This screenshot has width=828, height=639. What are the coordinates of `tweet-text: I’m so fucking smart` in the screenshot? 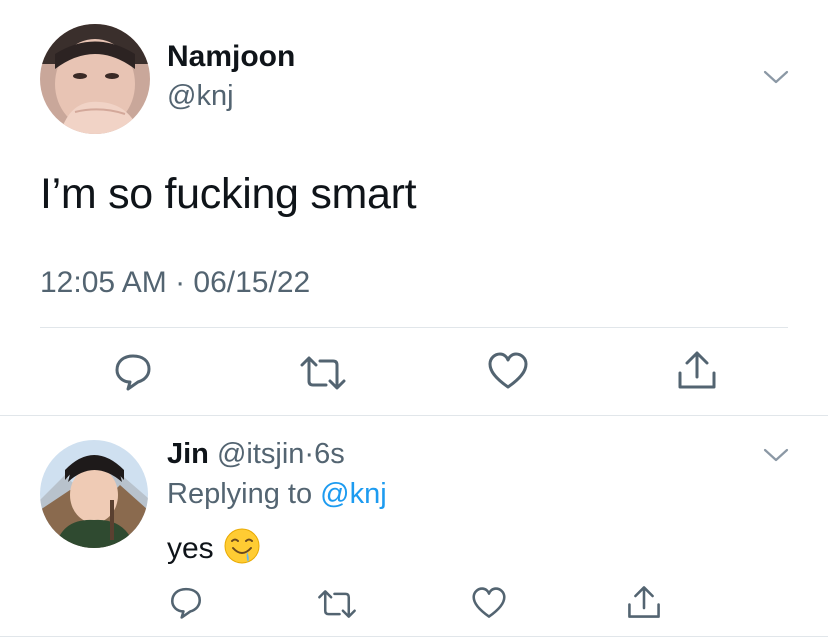 It's located at (228, 194).